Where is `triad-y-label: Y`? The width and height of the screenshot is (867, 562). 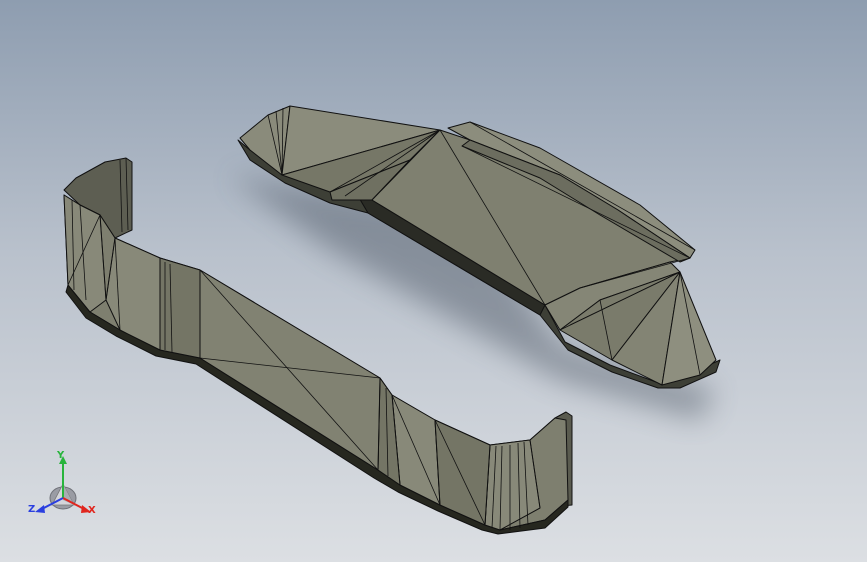
triad-y-label: Y is located at coordinates (61, 455).